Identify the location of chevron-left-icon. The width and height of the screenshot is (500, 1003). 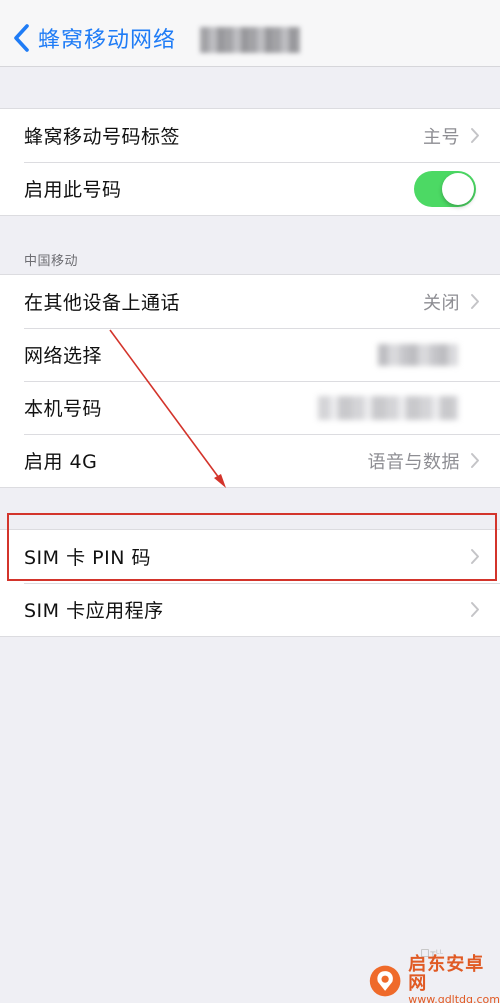
(21, 38).